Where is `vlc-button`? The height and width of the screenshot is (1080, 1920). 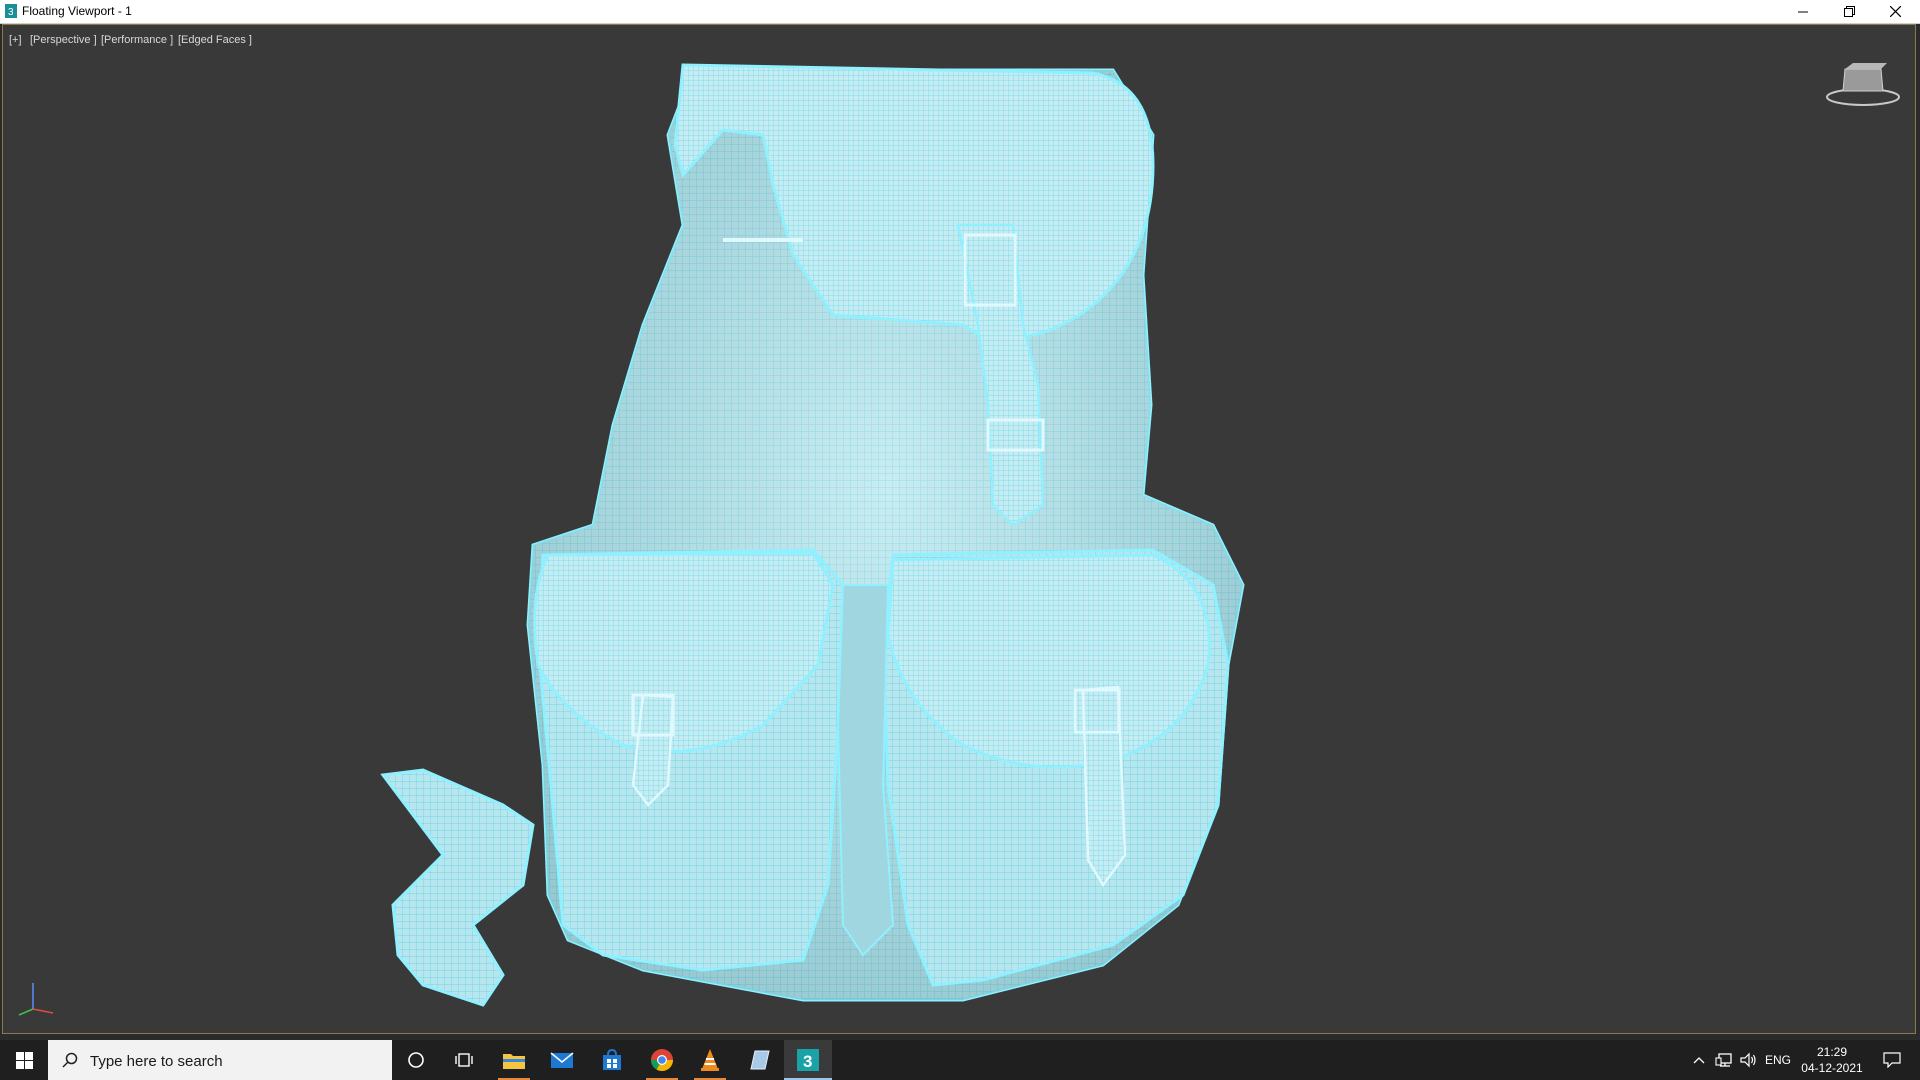
vlc-button is located at coordinates (710, 1060).